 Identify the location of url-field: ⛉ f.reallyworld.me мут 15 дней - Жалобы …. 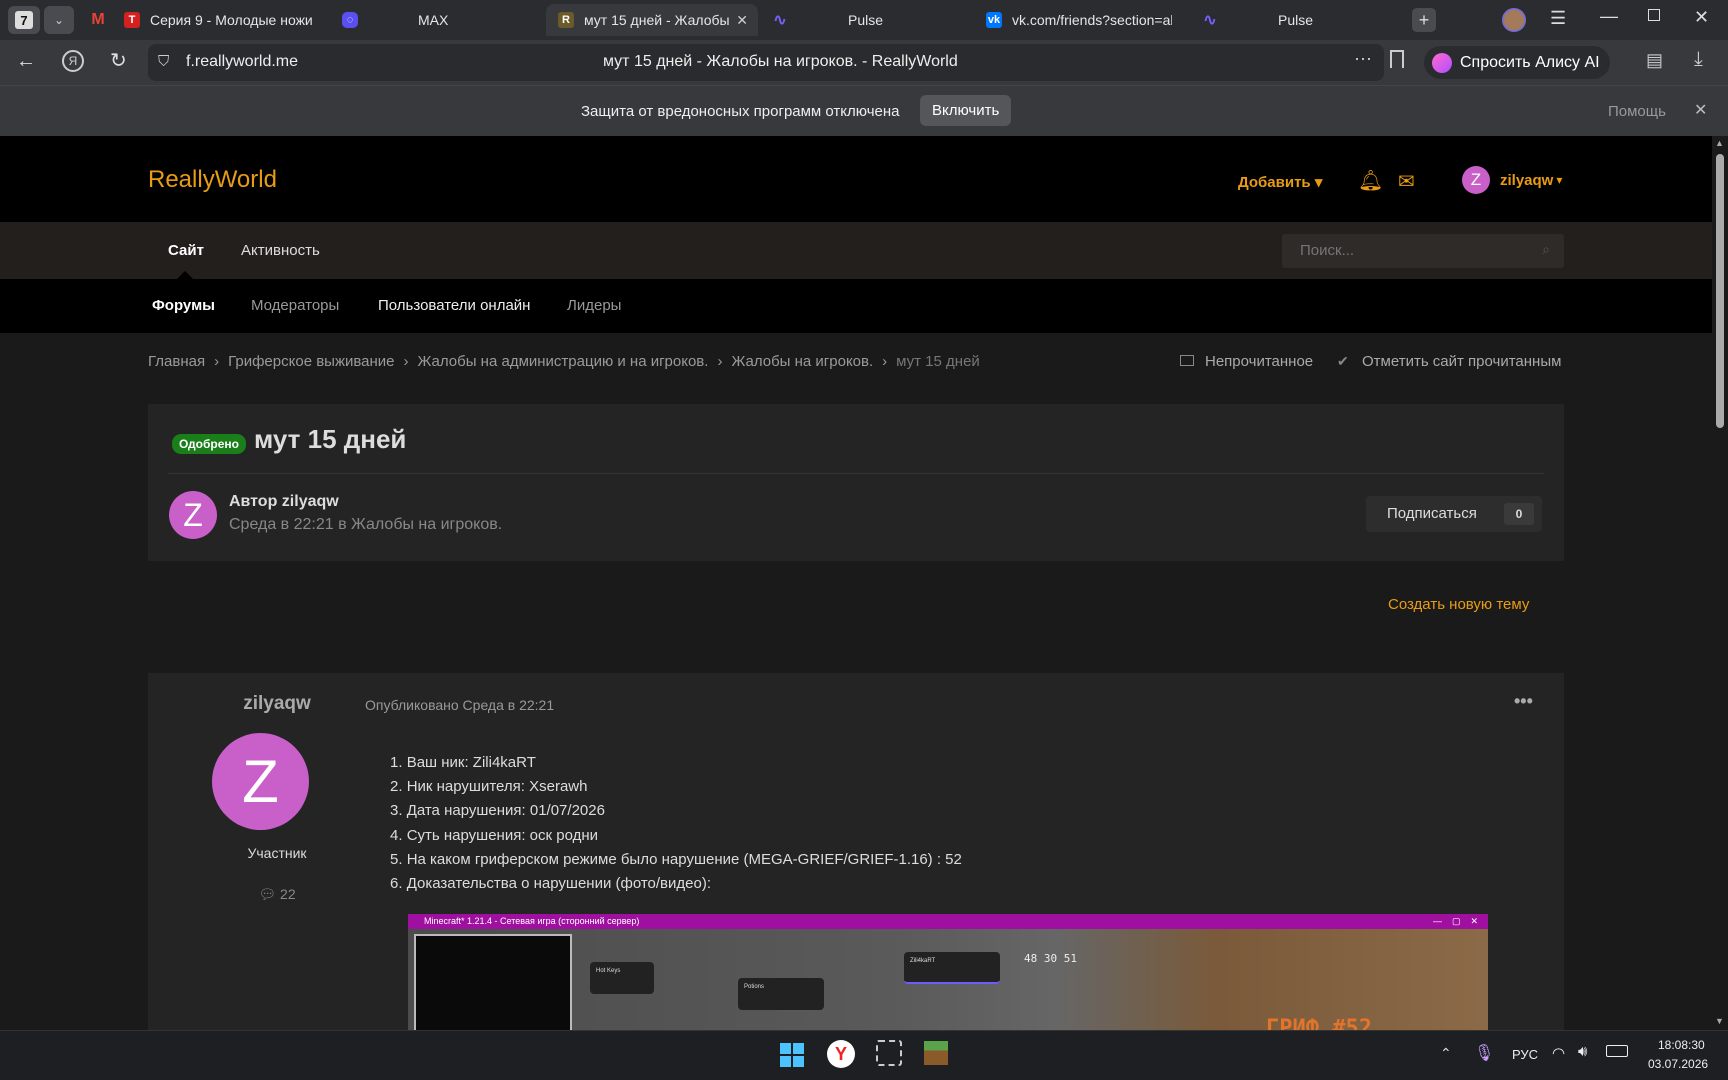
(766, 62).